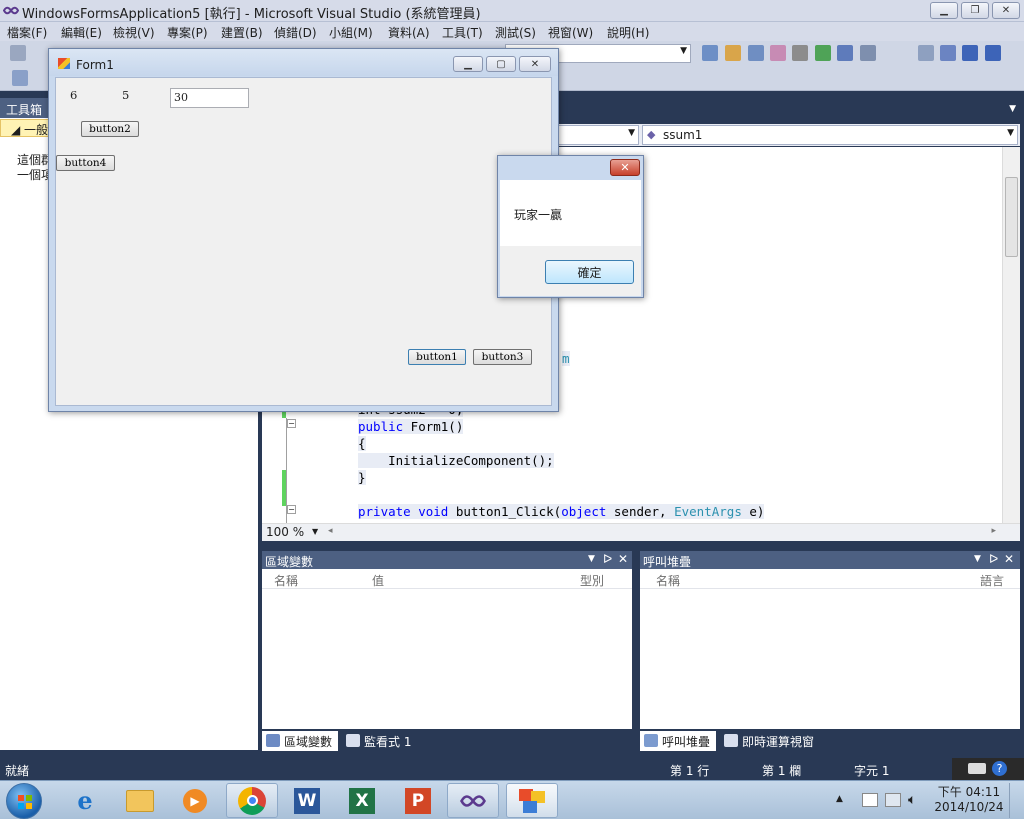  What do you see at coordinates (433, 511) in the screenshot?
I see `code-keyword: void` at bounding box center [433, 511].